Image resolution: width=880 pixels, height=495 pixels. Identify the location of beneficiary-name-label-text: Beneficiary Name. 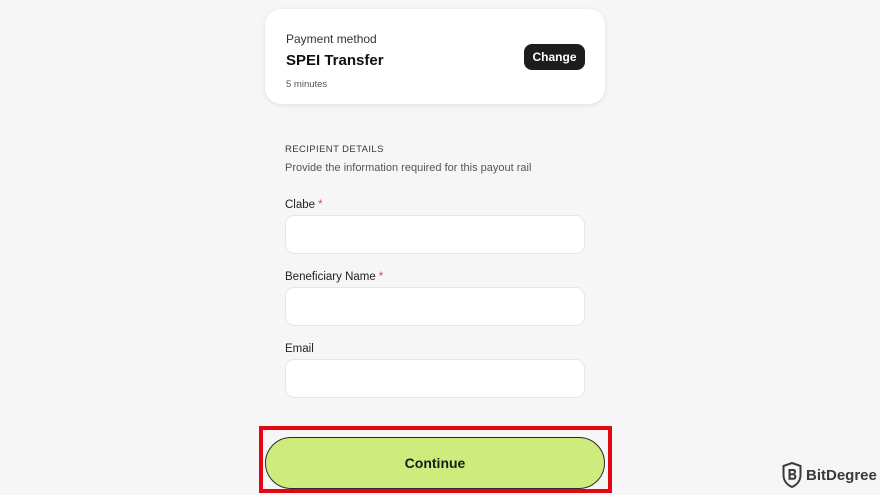
(330, 277).